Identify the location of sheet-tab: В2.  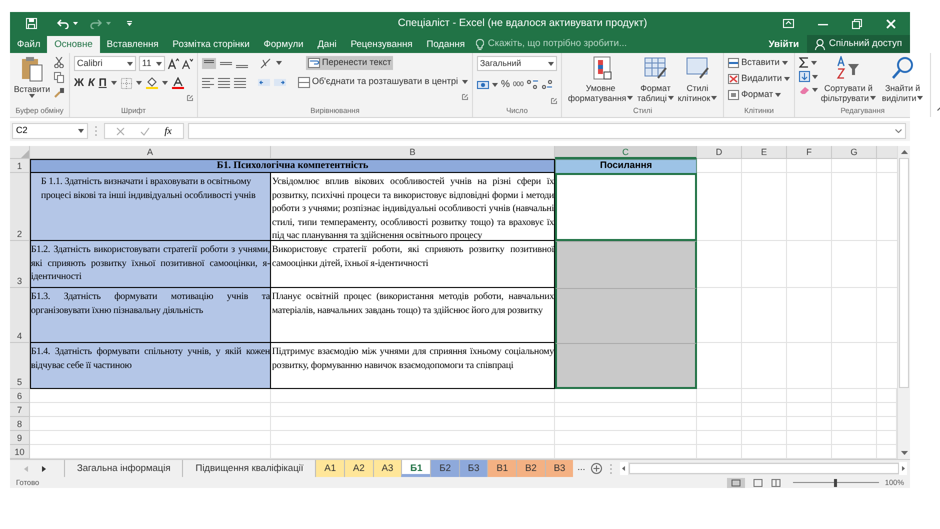
(530, 468).